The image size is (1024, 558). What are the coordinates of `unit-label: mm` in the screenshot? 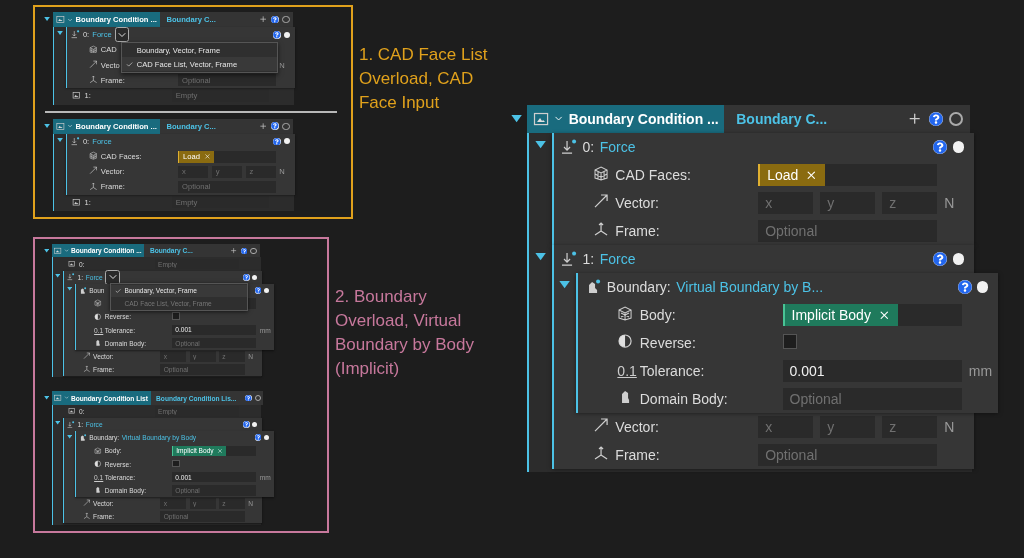 It's located at (980, 371).